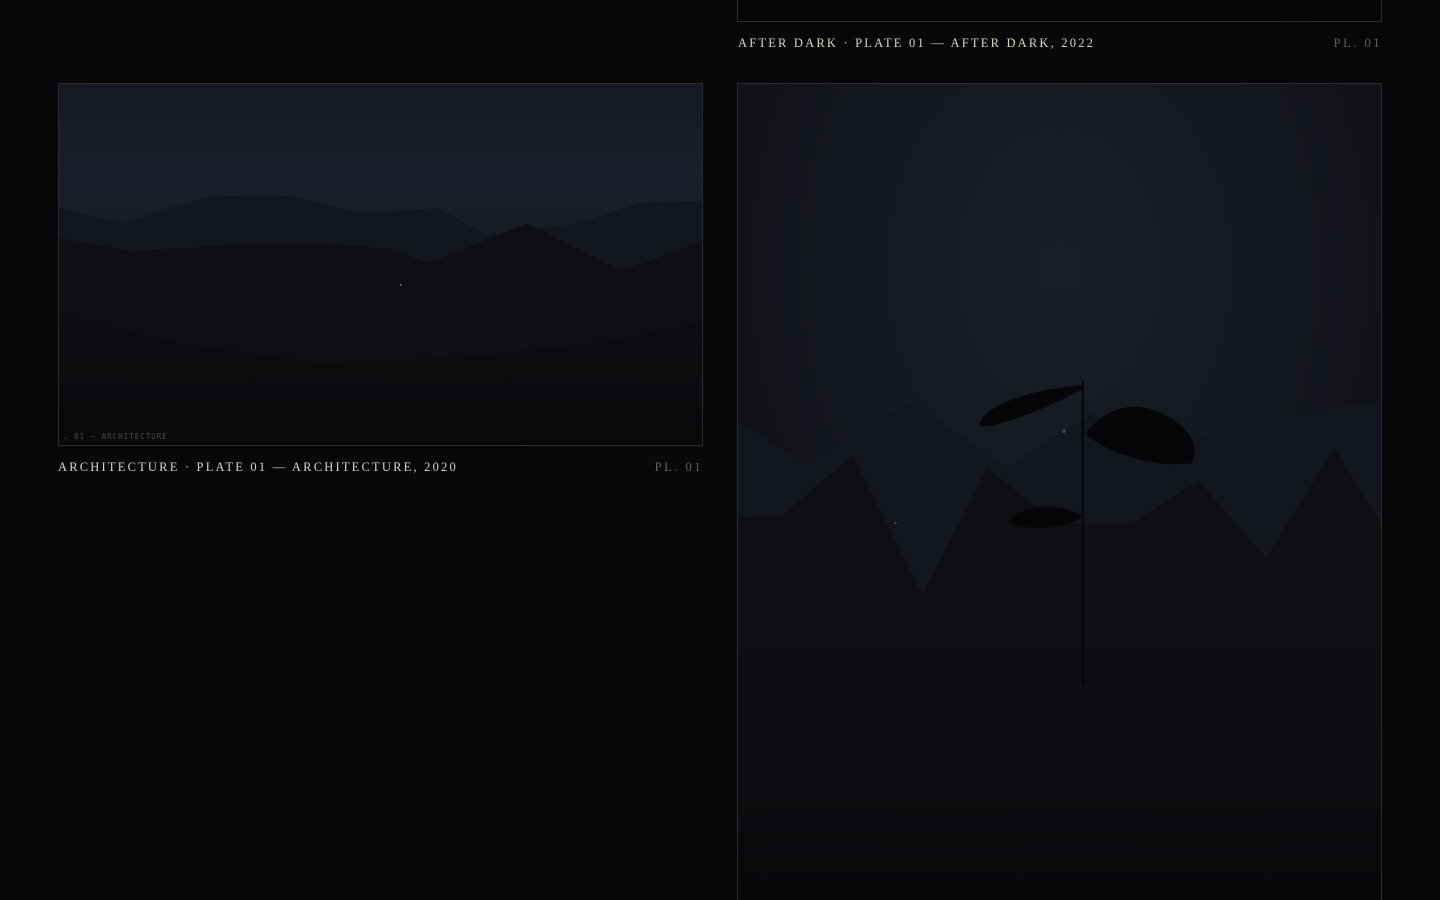 The height and width of the screenshot is (900, 1440). Describe the element at coordinates (917, 42) in the screenshot. I see `plate-caption-title: After Dark · Plate 01 — After Dark, 2022` at that location.